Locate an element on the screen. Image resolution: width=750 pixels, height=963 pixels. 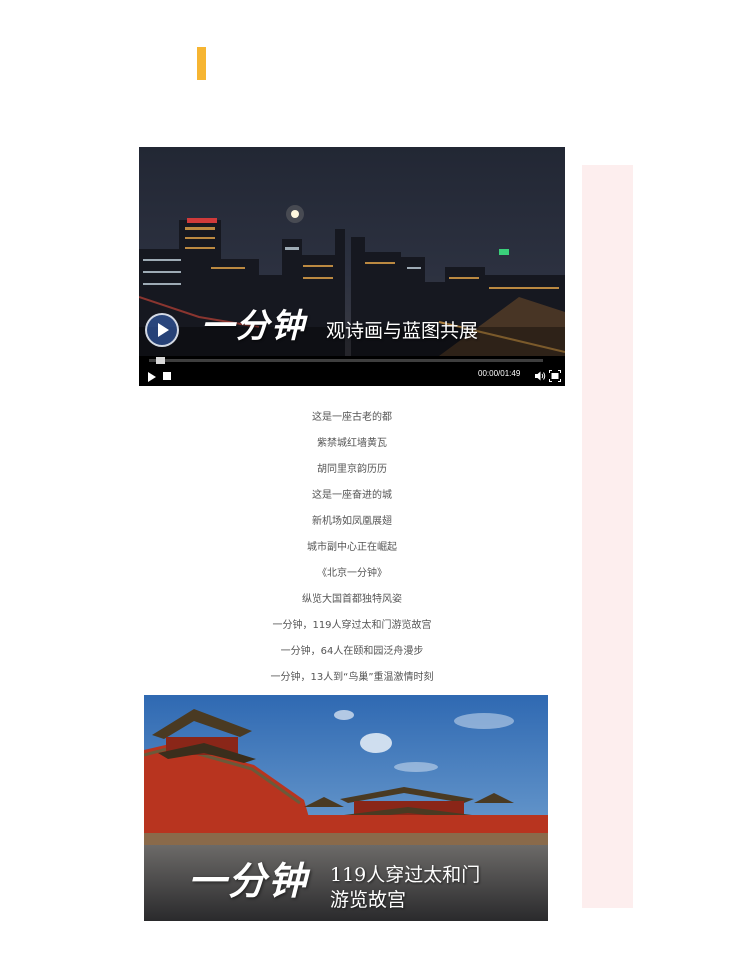
poem-line: 这是一座古老的都 is located at coordinates (352, 417).